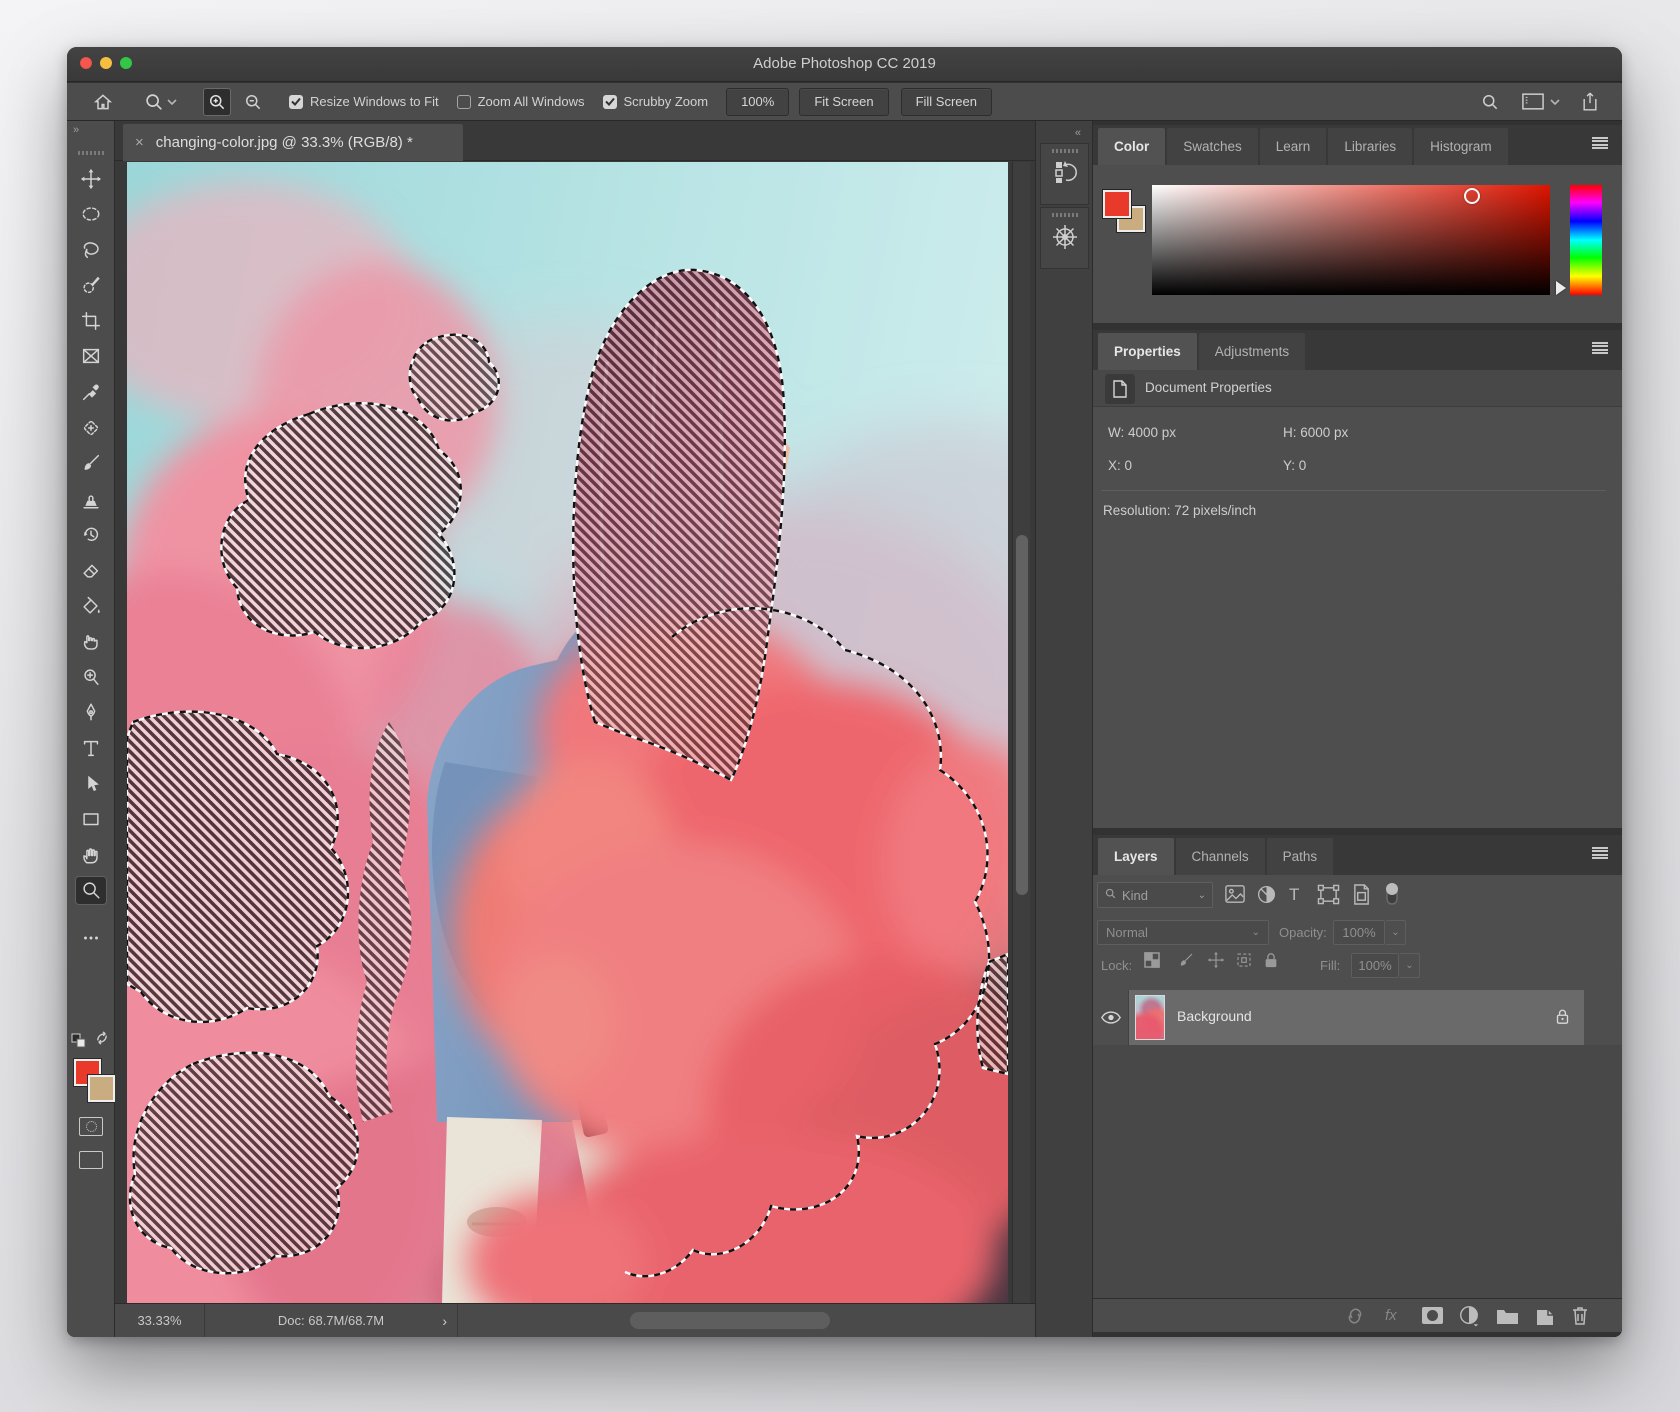  What do you see at coordinates (1391, 1315) in the screenshot?
I see `layer-style-icon: fx` at bounding box center [1391, 1315].